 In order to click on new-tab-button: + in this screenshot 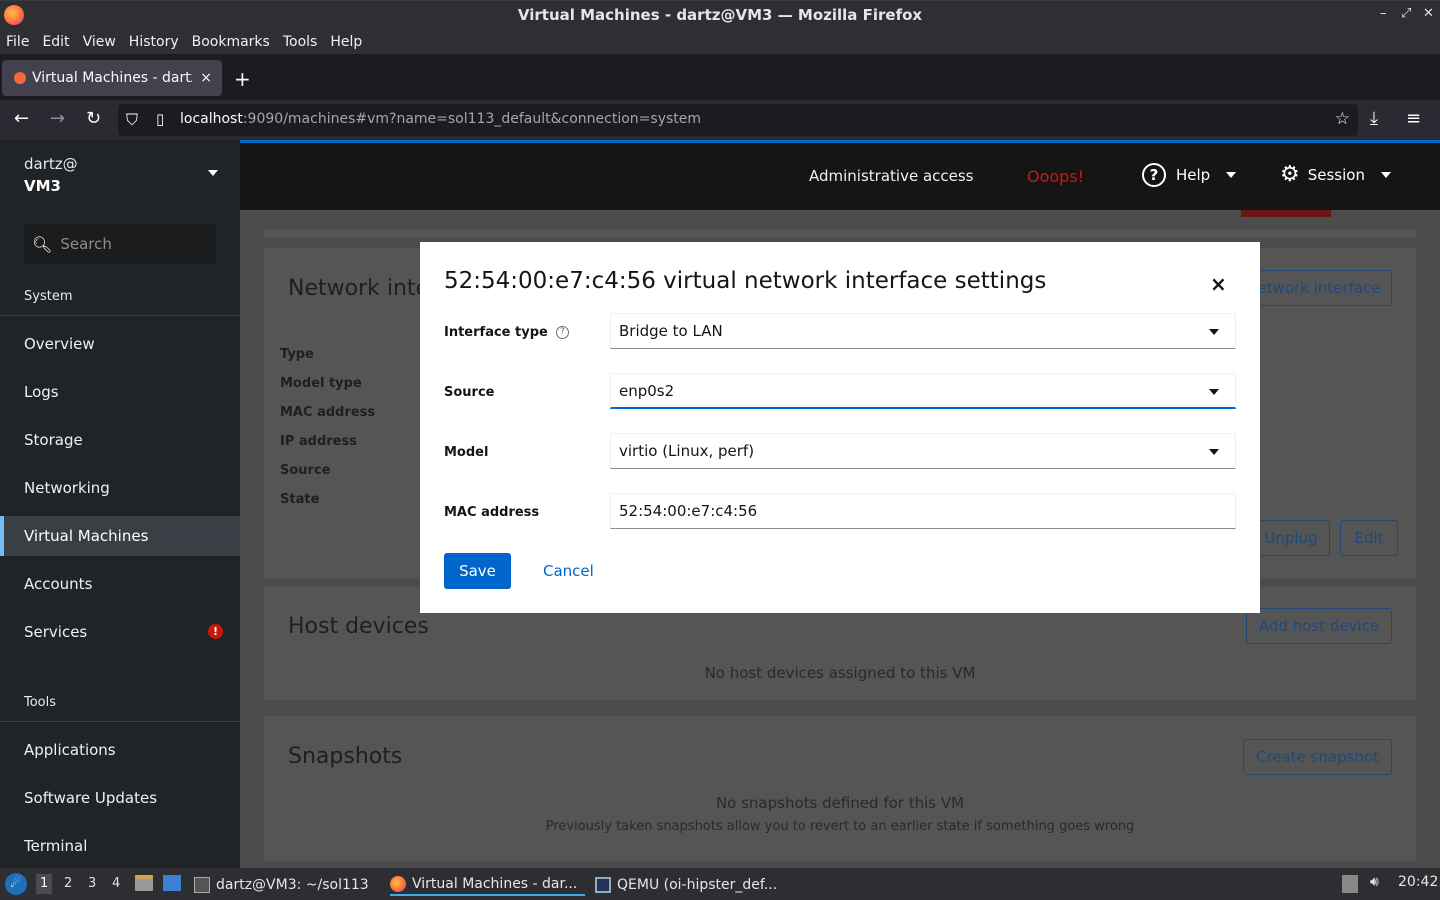, I will do `click(242, 79)`.